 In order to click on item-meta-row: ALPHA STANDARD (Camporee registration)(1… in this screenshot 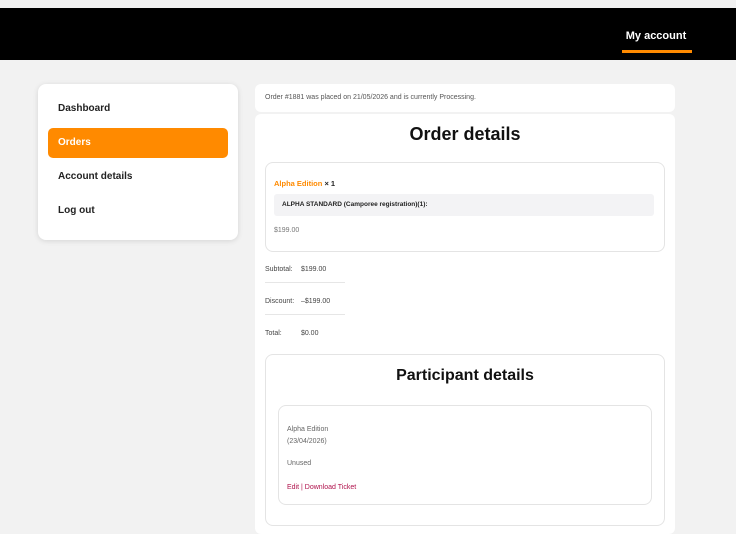, I will do `click(464, 205)`.